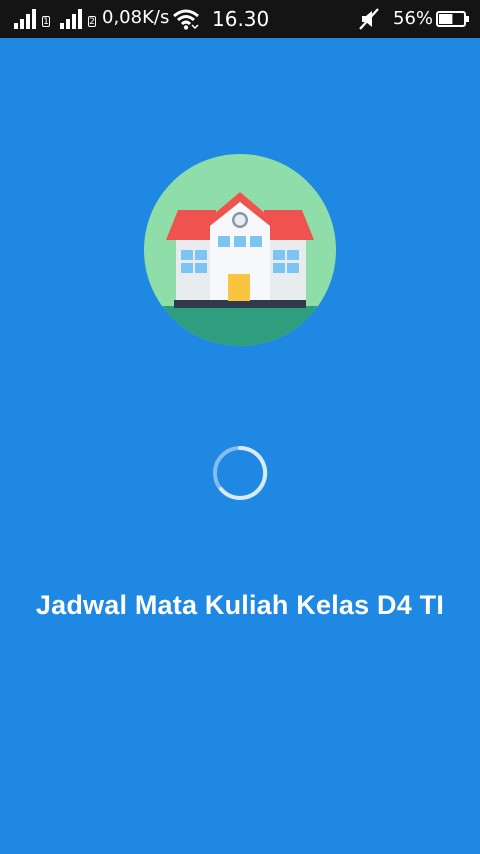  What do you see at coordinates (92, 21) in the screenshot?
I see `sim2-label: 2` at bounding box center [92, 21].